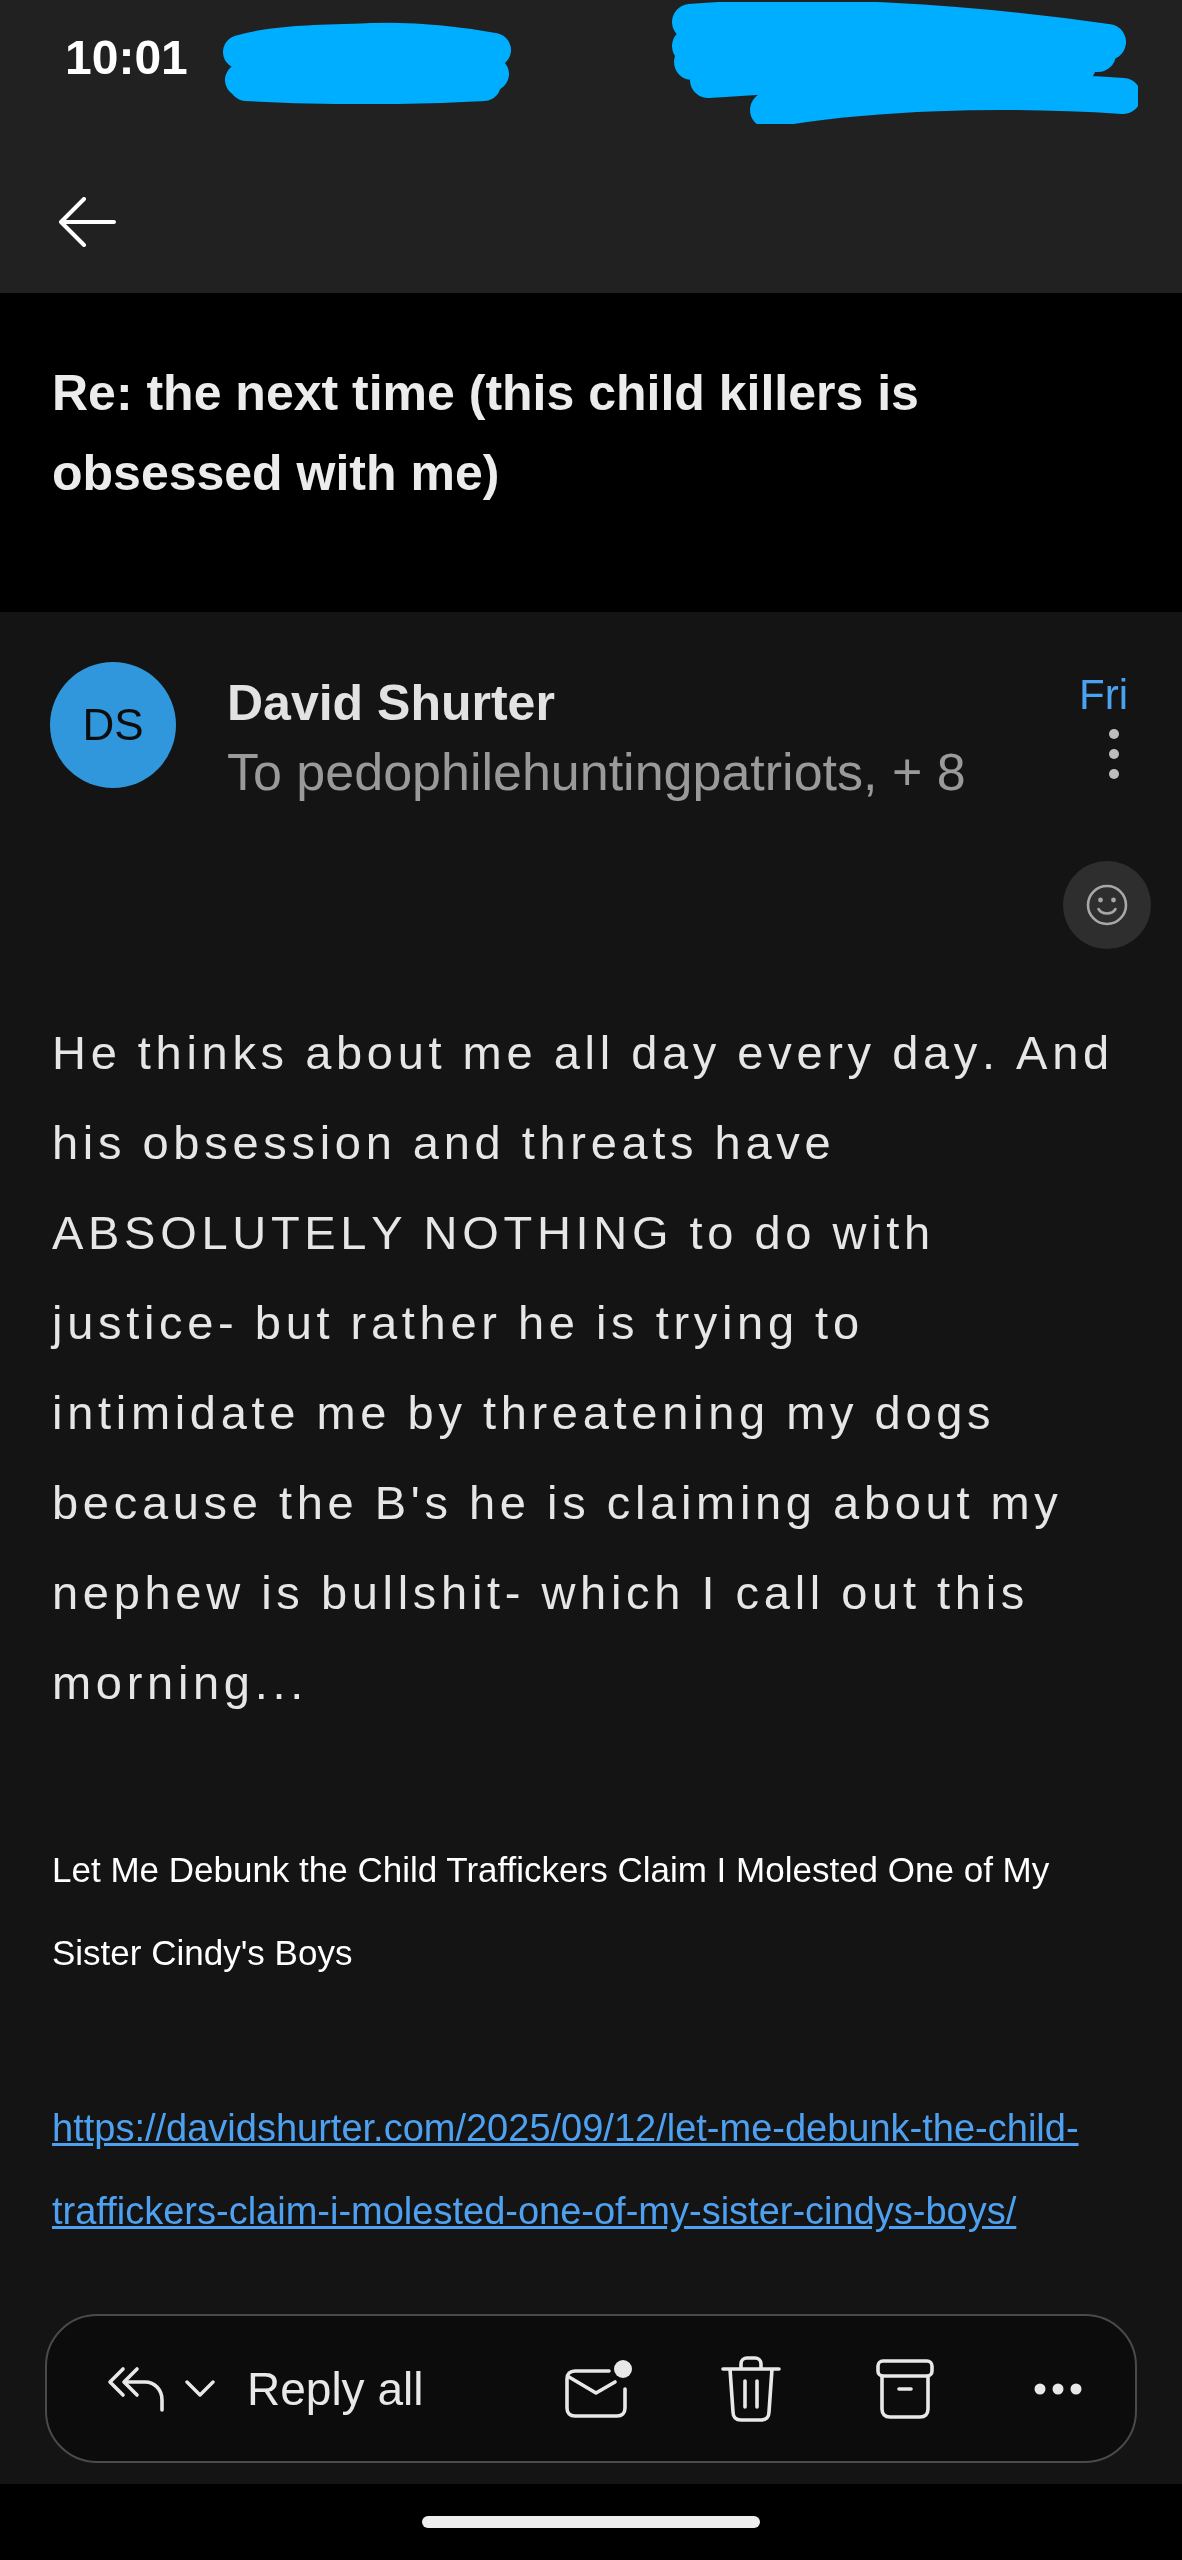  What do you see at coordinates (1114, 754) in the screenshot?
I see `kebab-icon` at bounding box center [1114, 754].